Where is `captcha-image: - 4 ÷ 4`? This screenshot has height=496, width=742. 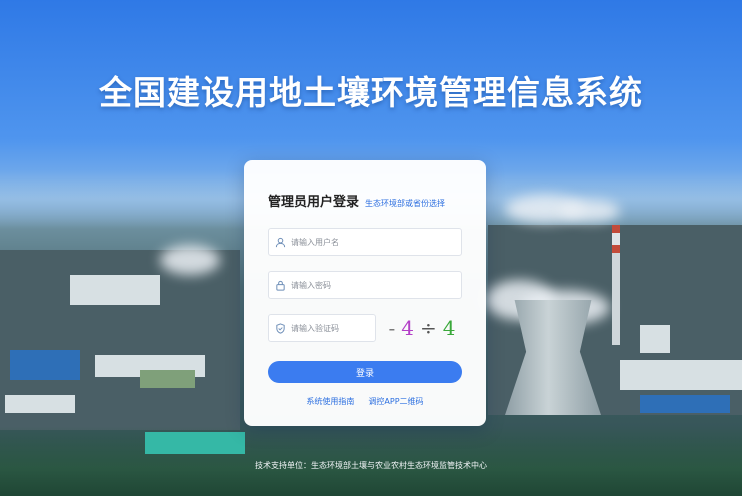 captcha-image: - 4 ÷ 4 is located at coordinates (422, 328).